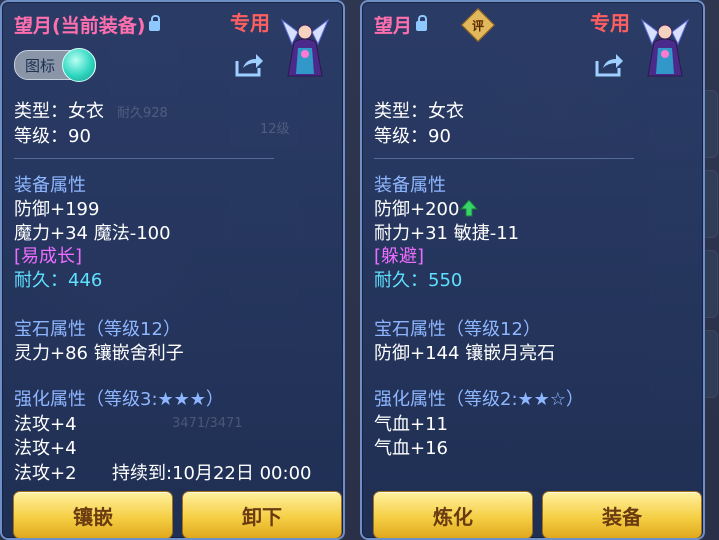  What do you see at coordinates (465, 353) in the screenshot?
I see `gem-attr: 防御+144 镶嵌月亮石` at bounding box center [465, 353].